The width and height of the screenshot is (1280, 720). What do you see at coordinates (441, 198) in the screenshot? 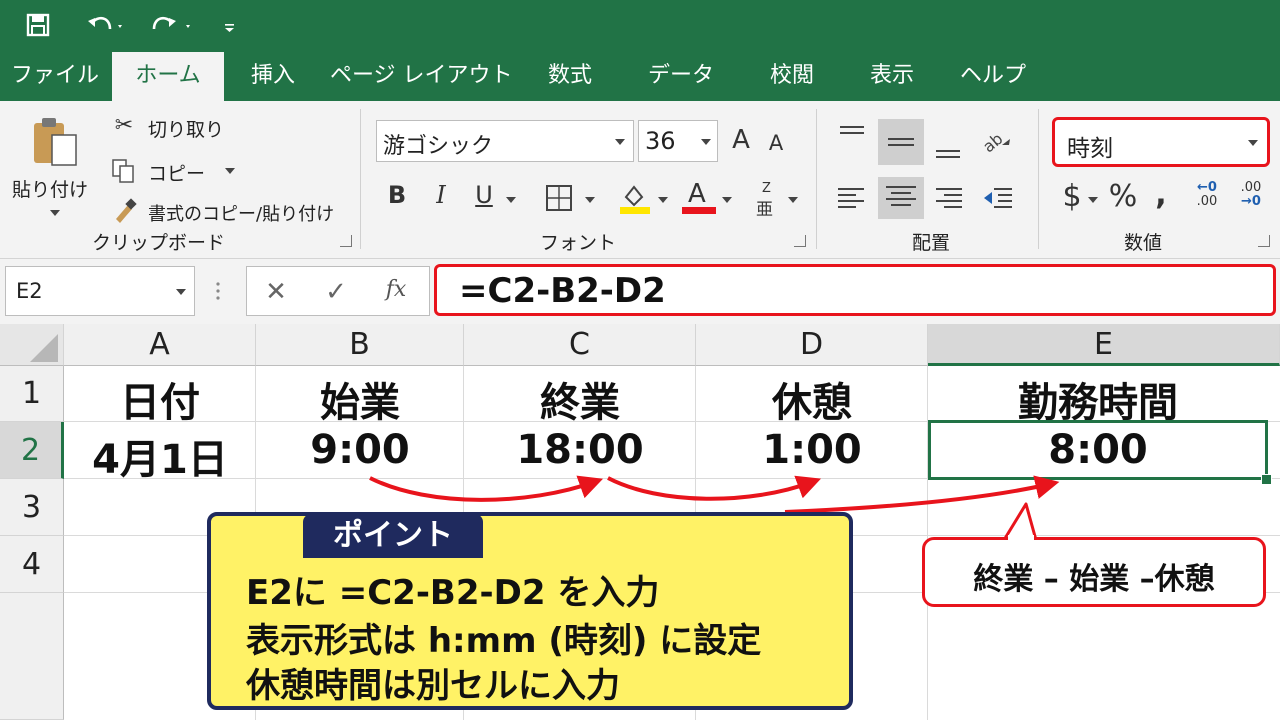
I see `italic-button: I` at bounding box center [441, 198].